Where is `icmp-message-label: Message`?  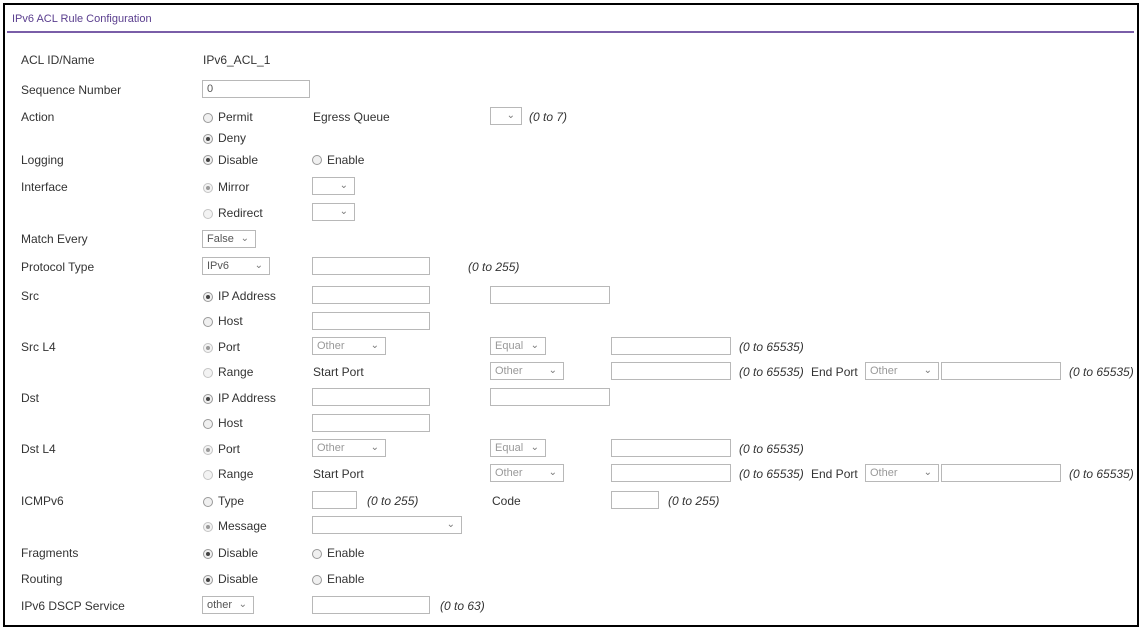
icmp-message-label: Message is located at coordinates (242, 526).